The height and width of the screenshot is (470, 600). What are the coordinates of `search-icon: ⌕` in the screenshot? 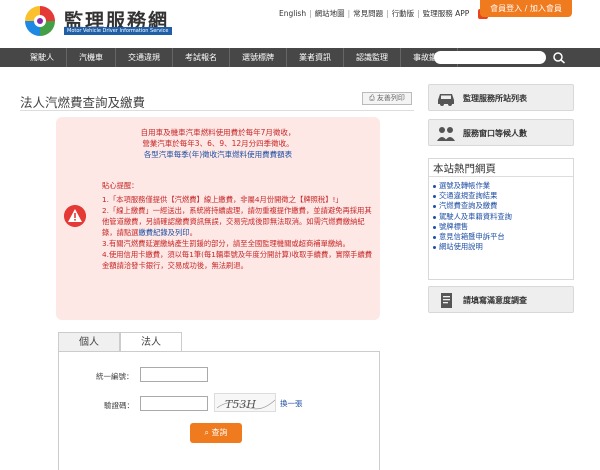 It's located at (206, 432).